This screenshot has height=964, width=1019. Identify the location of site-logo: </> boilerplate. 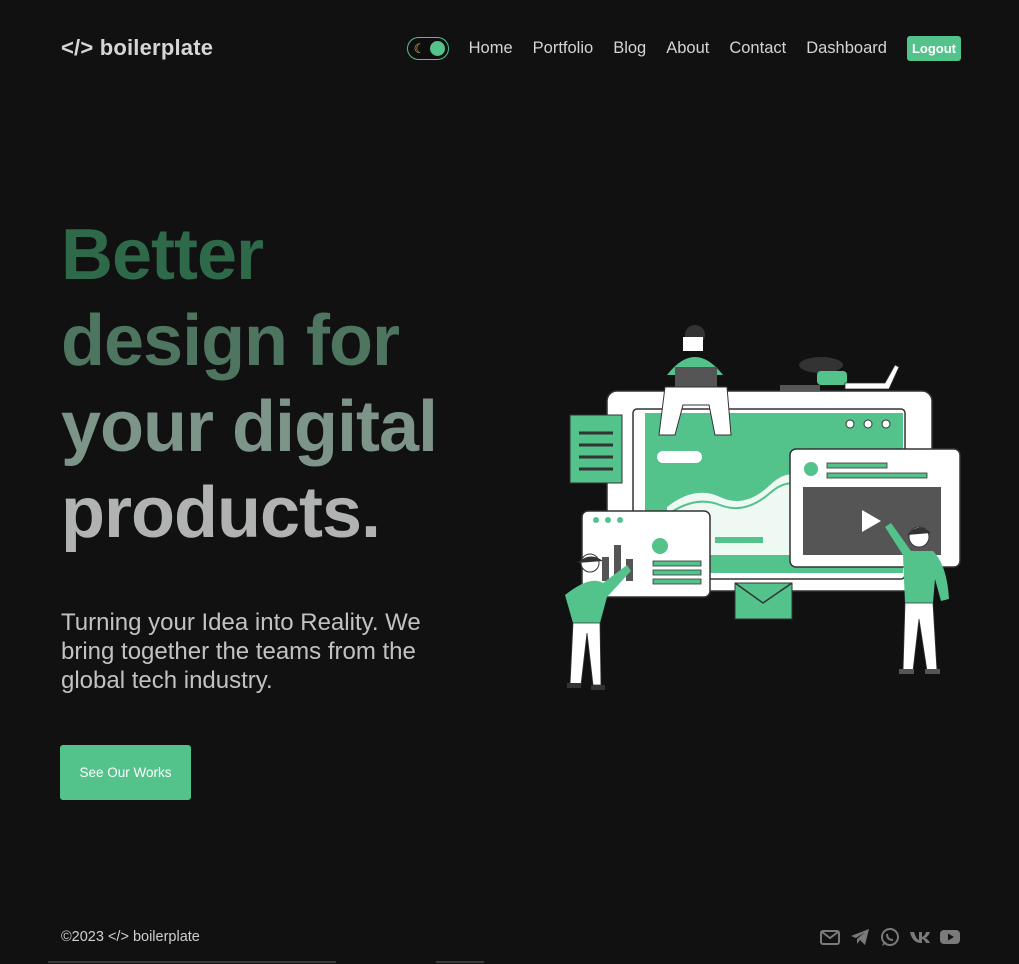
(137, 48).